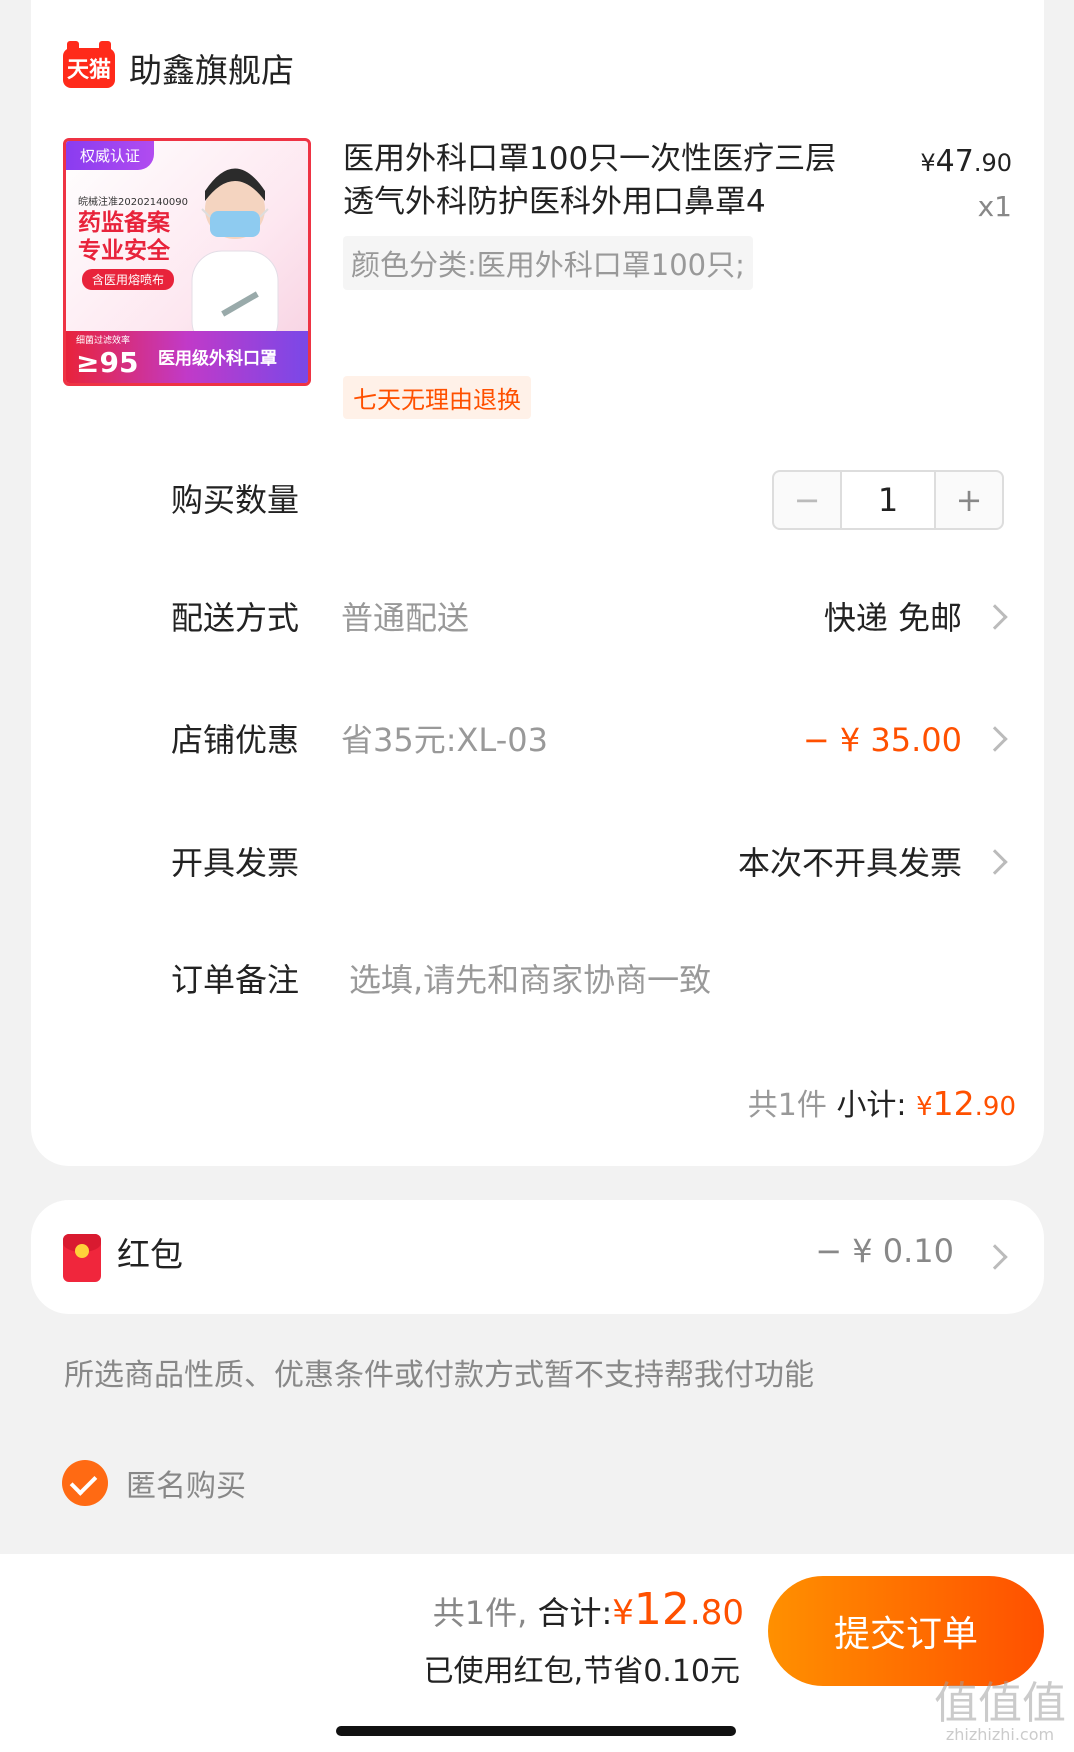 This screenshot has width=1074, height=1752. I want to click on product-image-efficiency-label: 细菌过滤效率, so click(103, 341).